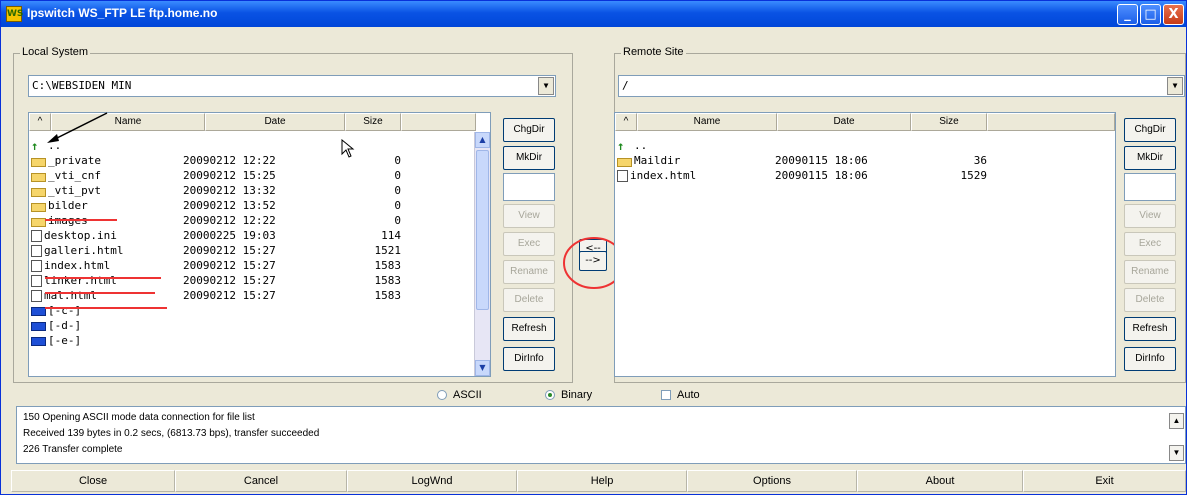  What do you see at coordinates (653, 52) in the screenshot?
I see `remote-site-label: Remote Site` at bounding box center [653, 52].